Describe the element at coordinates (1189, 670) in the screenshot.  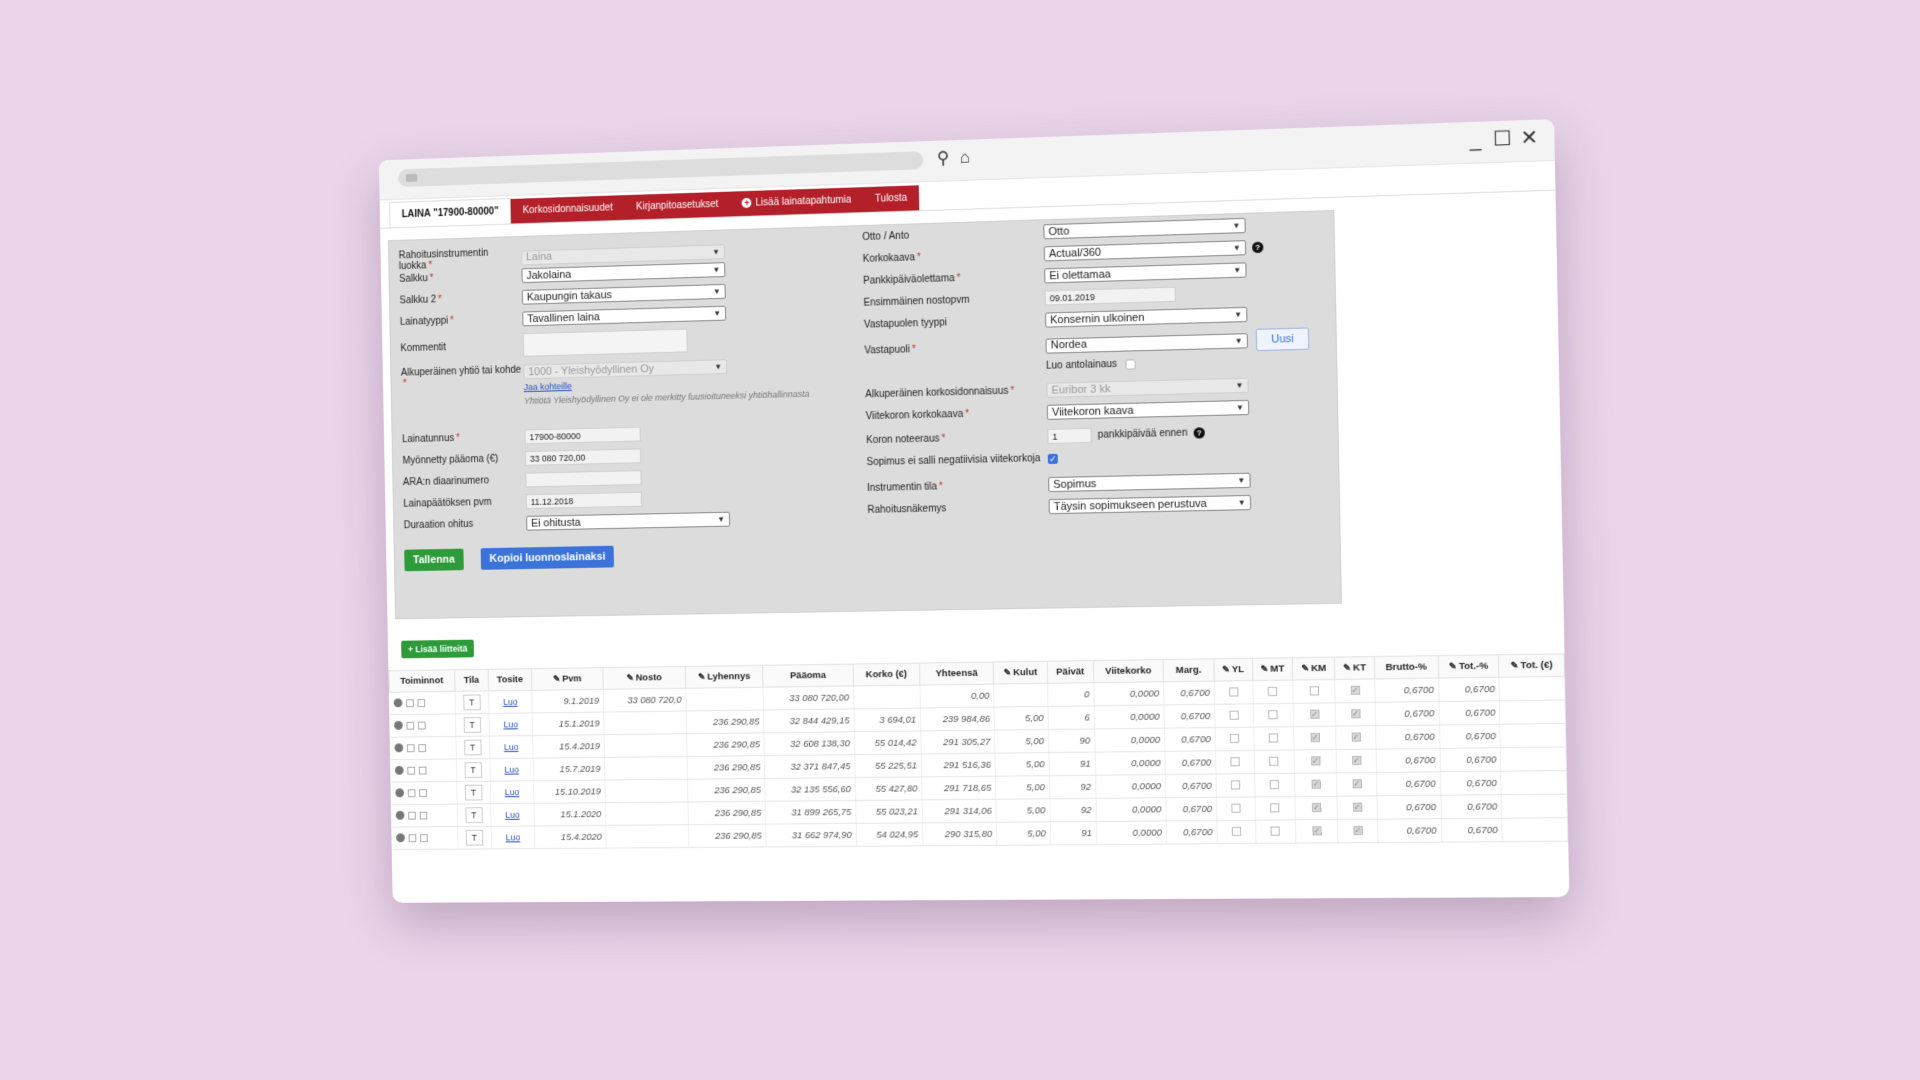
I see `column-header: Marg.` at that location.